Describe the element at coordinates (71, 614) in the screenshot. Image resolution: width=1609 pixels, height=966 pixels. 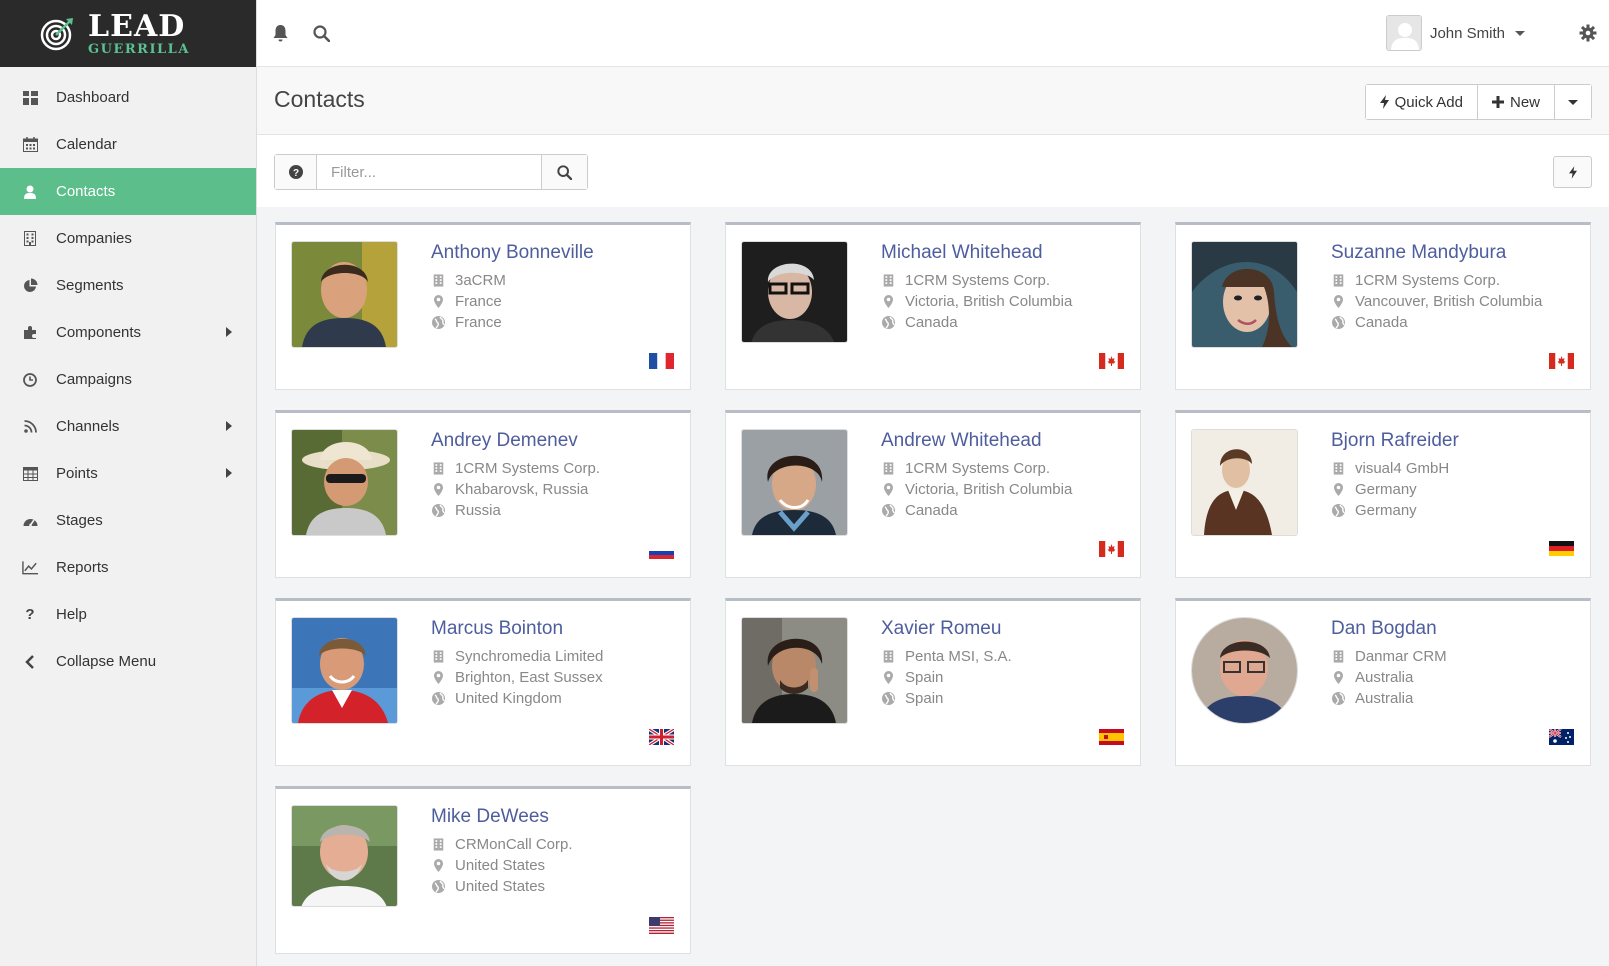
I see `sidebar-item-label: Help` at that location.